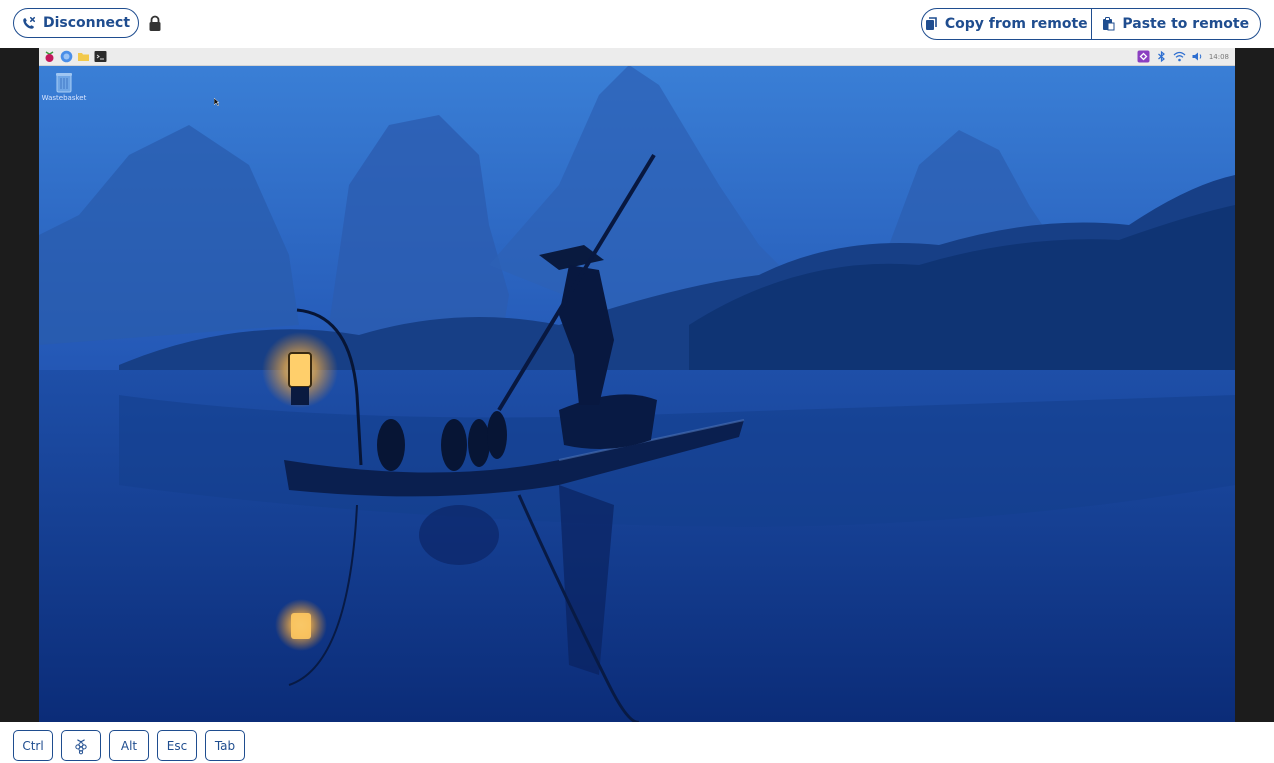 The width and height of the screenshot is (1274, 763). I want to click on ctrl-key-button: Ctrl, so click(33, 745).